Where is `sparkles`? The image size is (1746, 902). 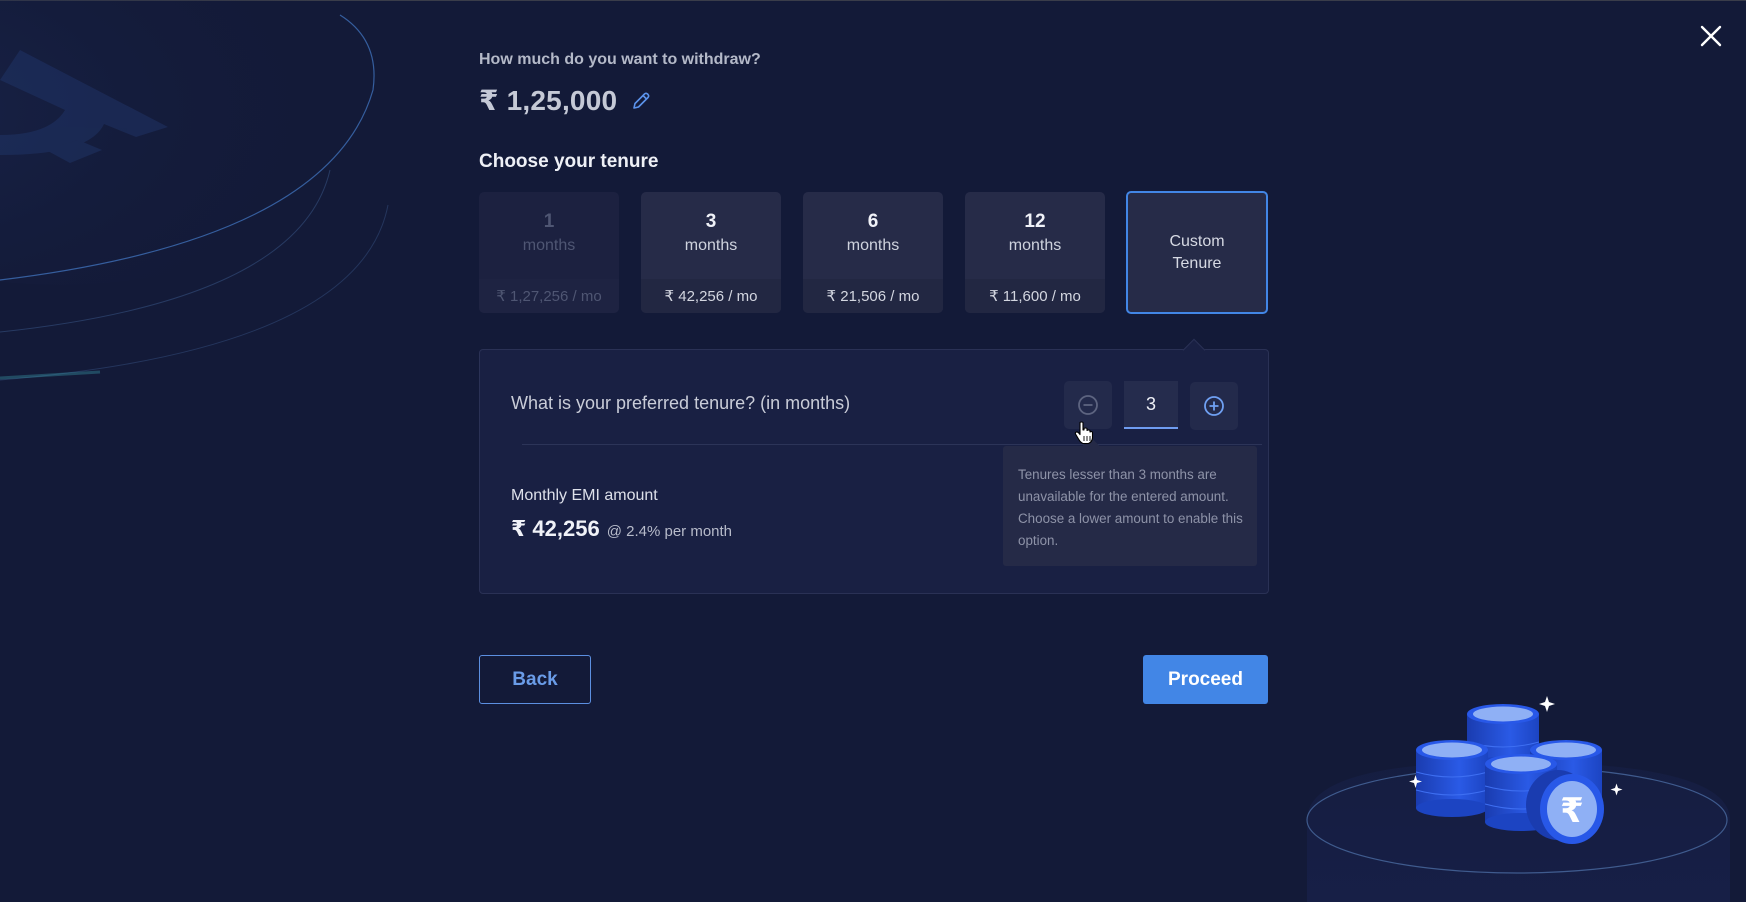
sparkles is located at coordinates (1516, 746).